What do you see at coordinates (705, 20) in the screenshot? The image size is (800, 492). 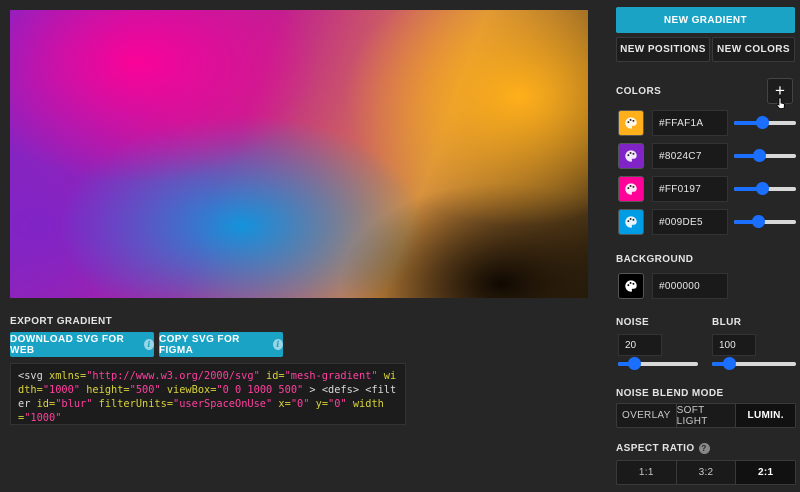 I see `new-gradient-button: NEW GRADIENT` at bounding box center [705, 20].